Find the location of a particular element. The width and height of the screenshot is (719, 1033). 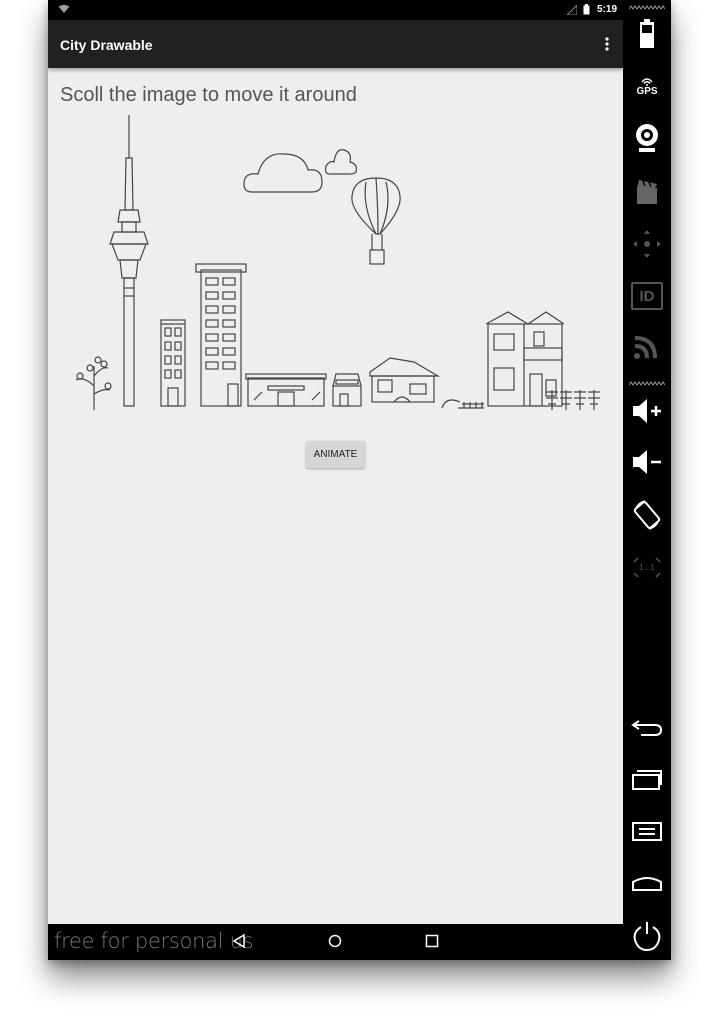

menu-control-icon is located at coordinates (647, 831).